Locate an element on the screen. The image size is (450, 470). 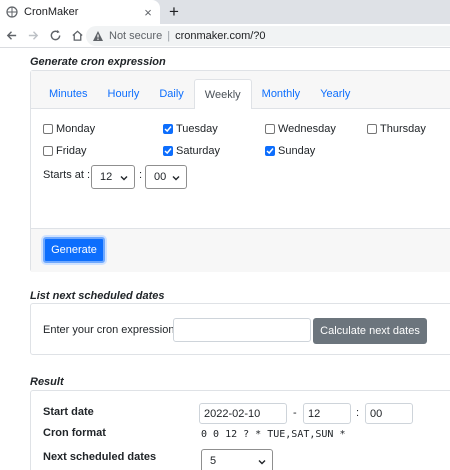
list-heading: List next scheduled dates is located at coordinates (97, 296).